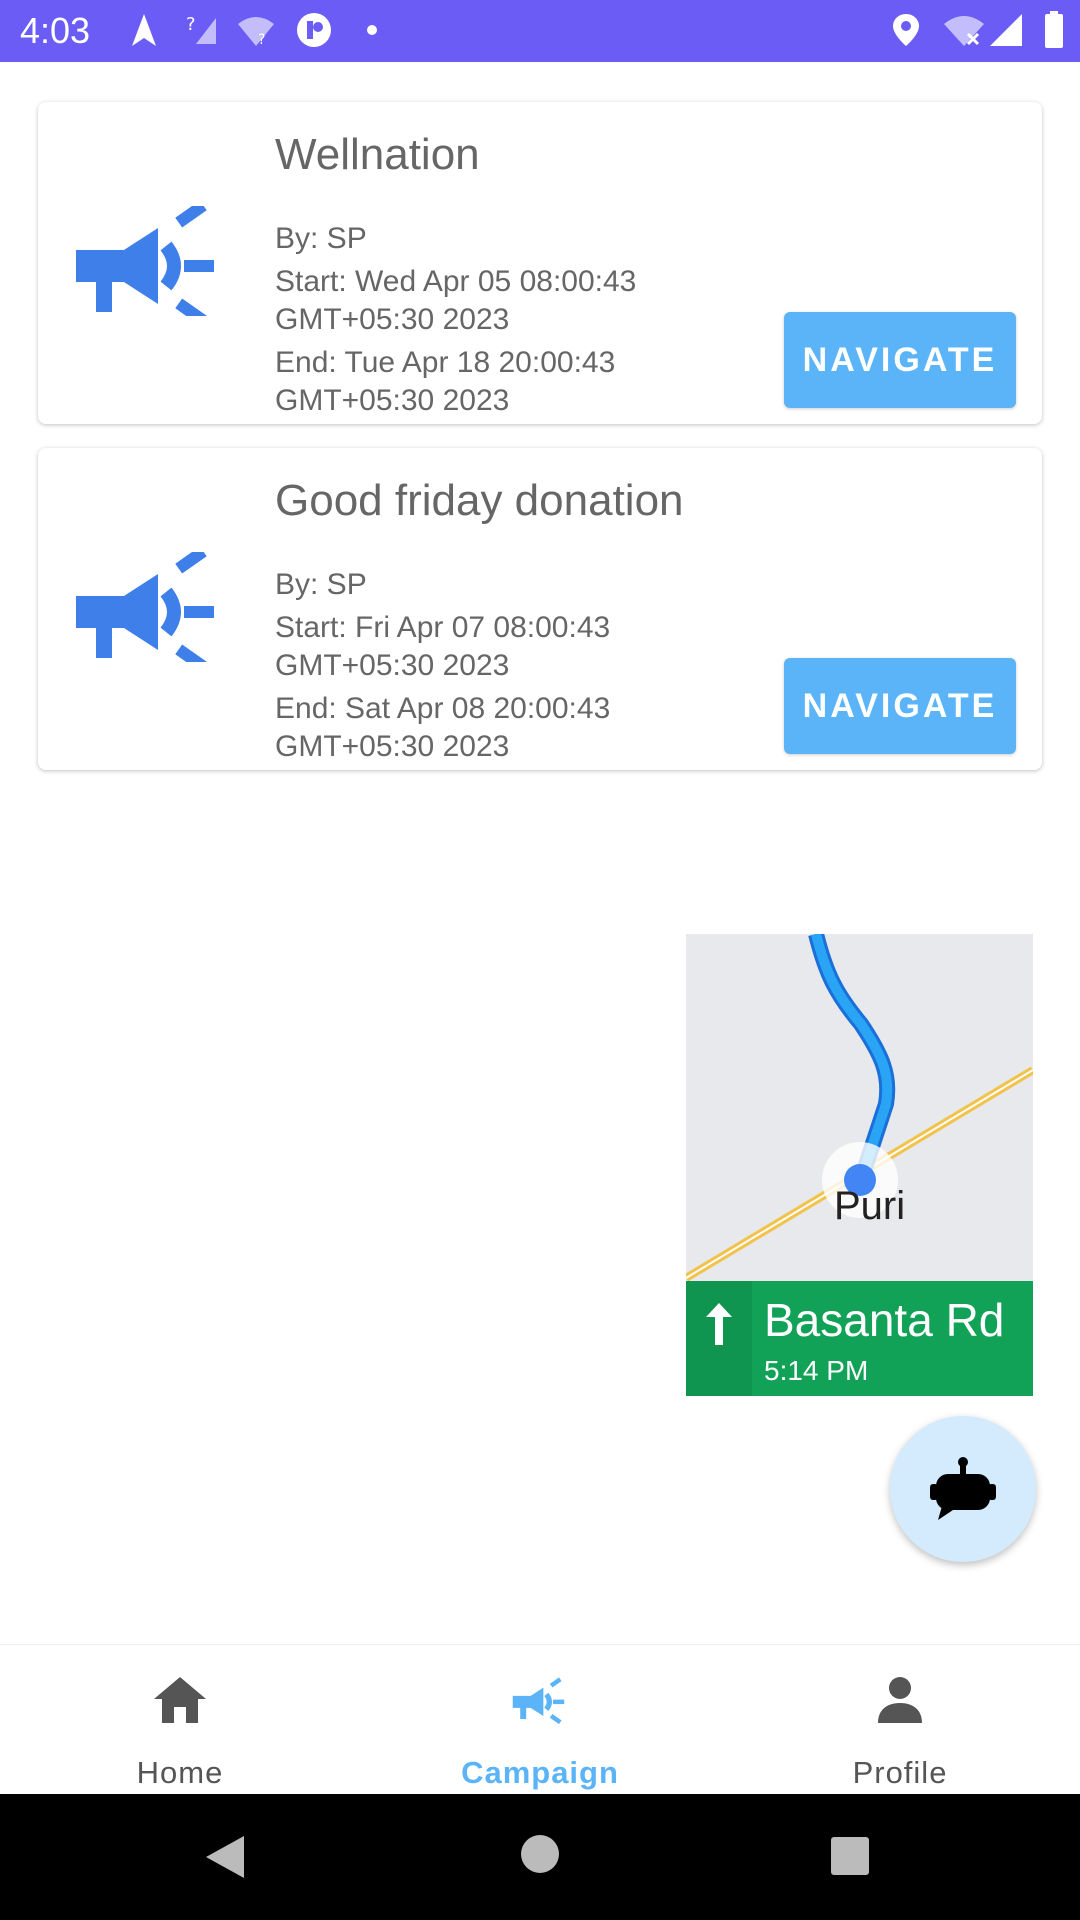 Image resolution: width=1080 pixels, height=1920 pixels. Describe the element at coordinates (859, 1165) in the screenshot. I see `navigation-map-widget: Puri Basanta Rd 5:14 PM` at that location.